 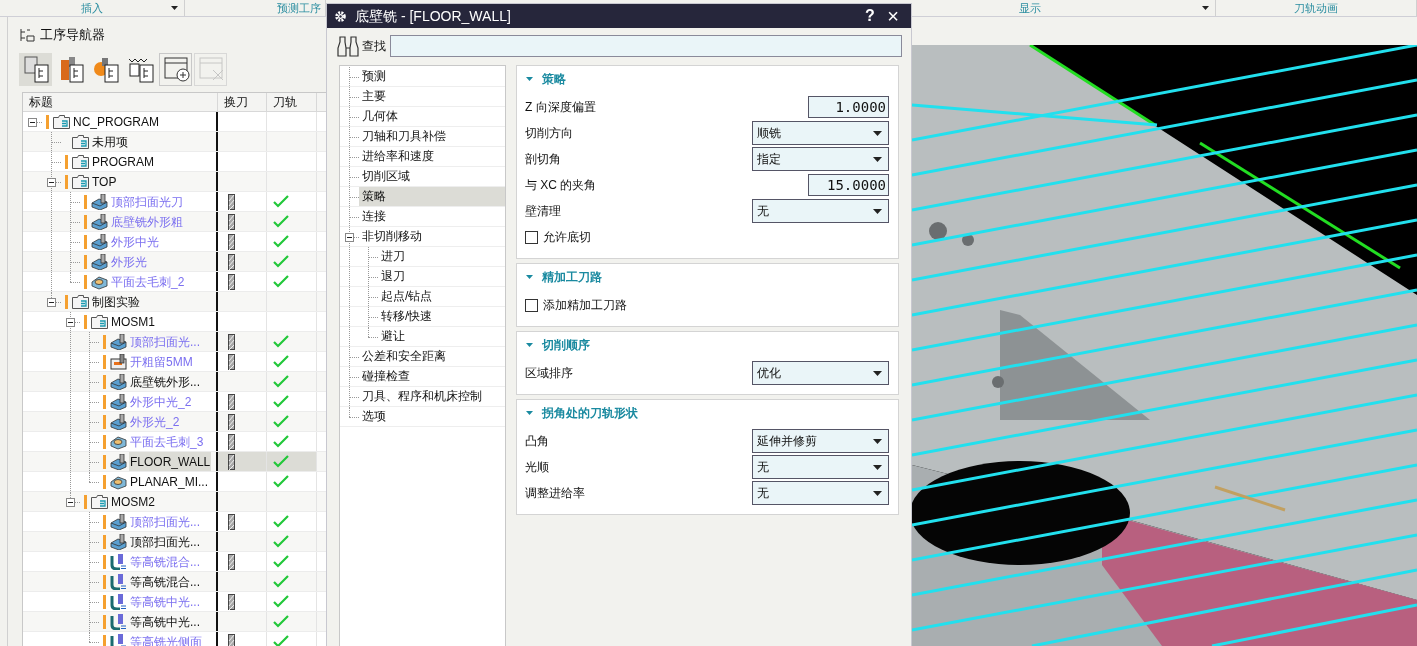 What do you see at coordinates (407, 316) in the screenshot?
I see `nav-item: 转移/快速` at bounding box center [407, 316].